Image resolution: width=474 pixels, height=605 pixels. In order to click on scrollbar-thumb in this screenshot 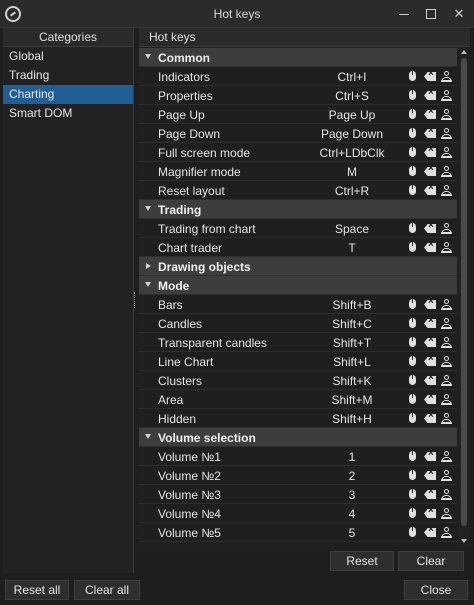, I will do `click(464, 292)`.